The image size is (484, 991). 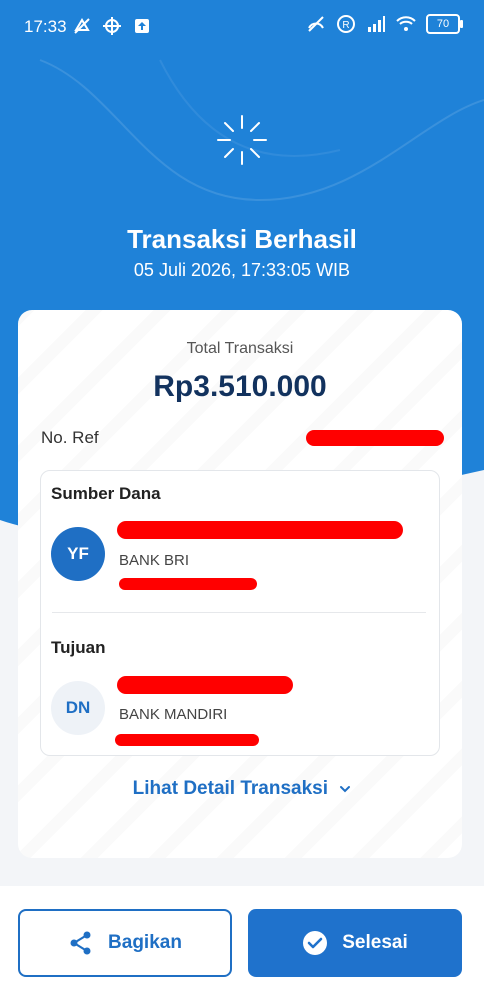 What do you see at coordinates (154, 560) in the screenshot?
I see `source-bank: BANK BRI` at bounding box center [154, 560].